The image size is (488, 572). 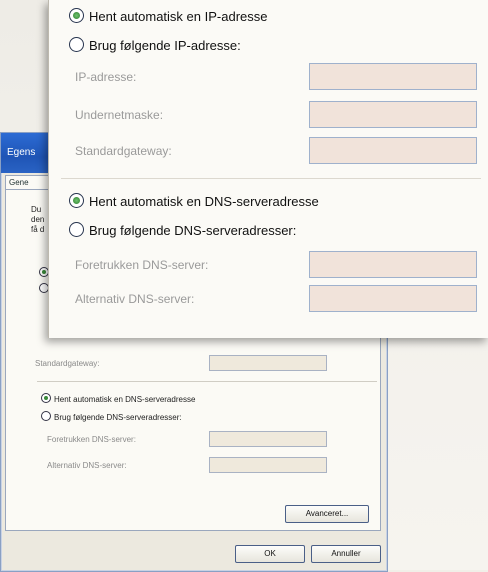 I want to click on auto-dns-radio-back: Hent automatisk en DNS-serveradresse, so click(x=118, y=398).